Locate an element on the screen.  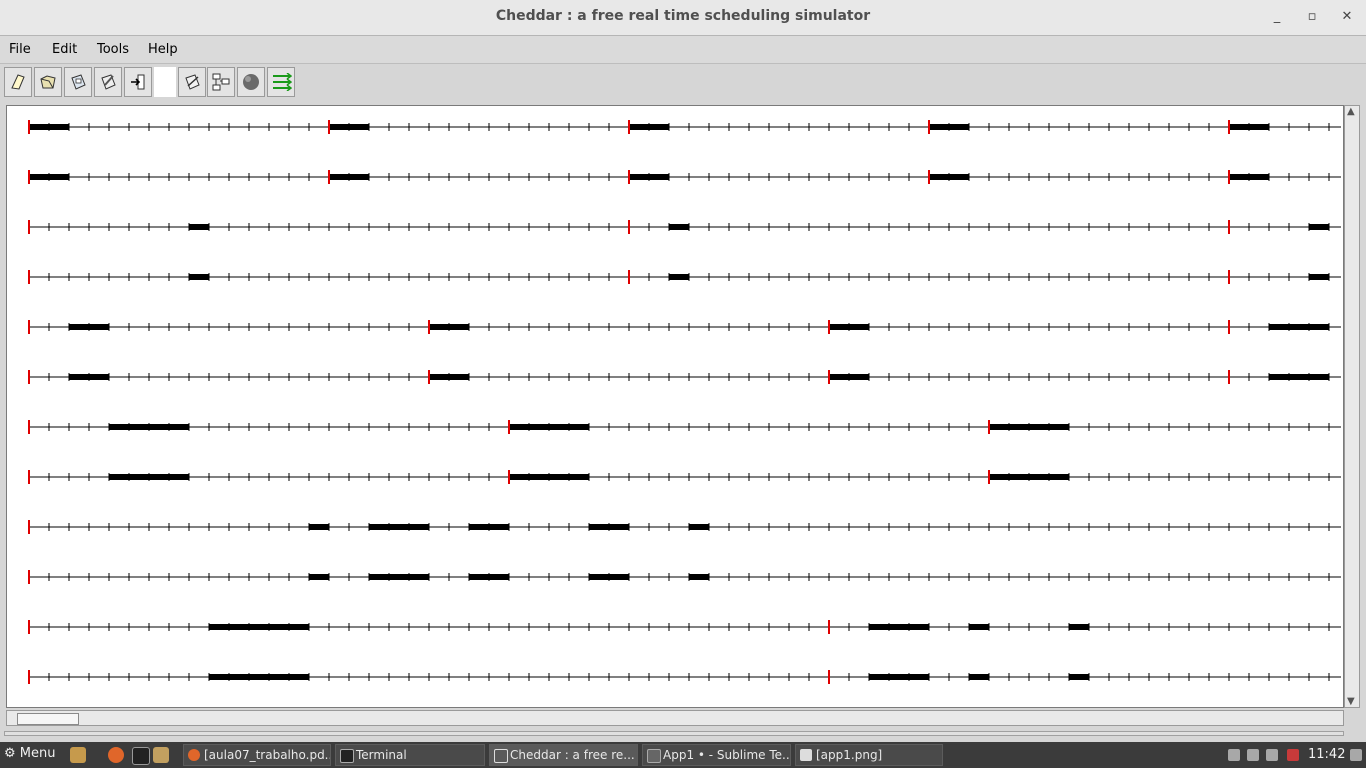
network-tray-icon is located at coordinates (1253, 755).